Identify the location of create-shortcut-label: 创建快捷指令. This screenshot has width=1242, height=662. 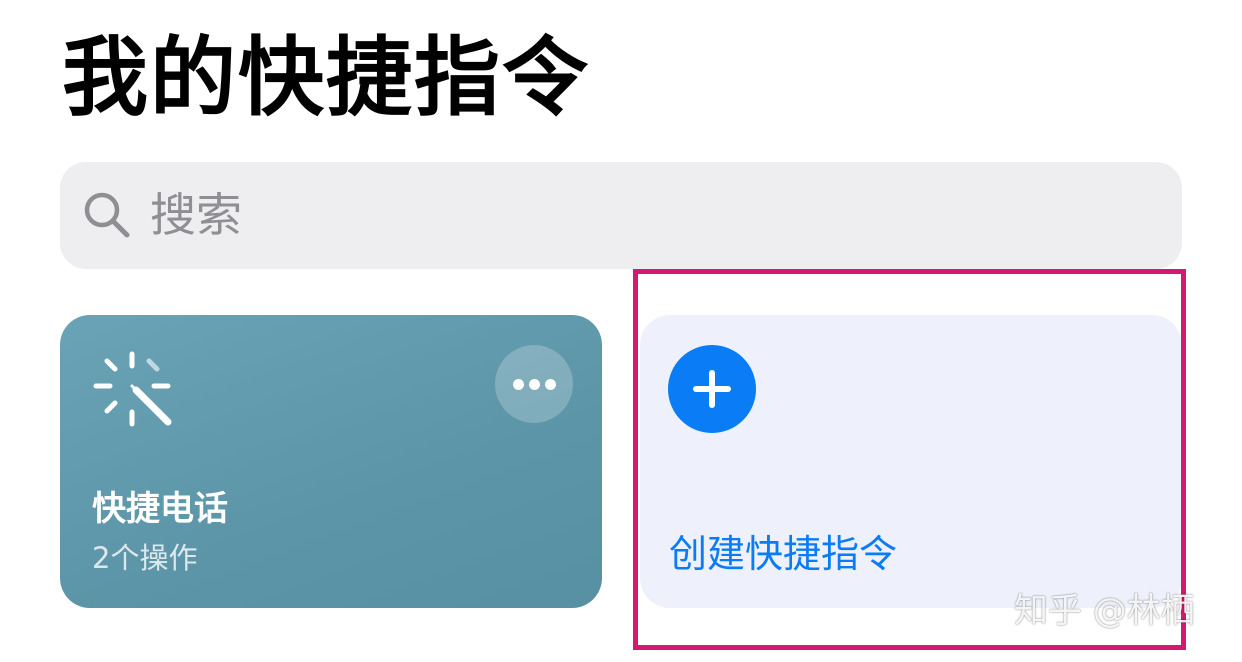
(783, 554).